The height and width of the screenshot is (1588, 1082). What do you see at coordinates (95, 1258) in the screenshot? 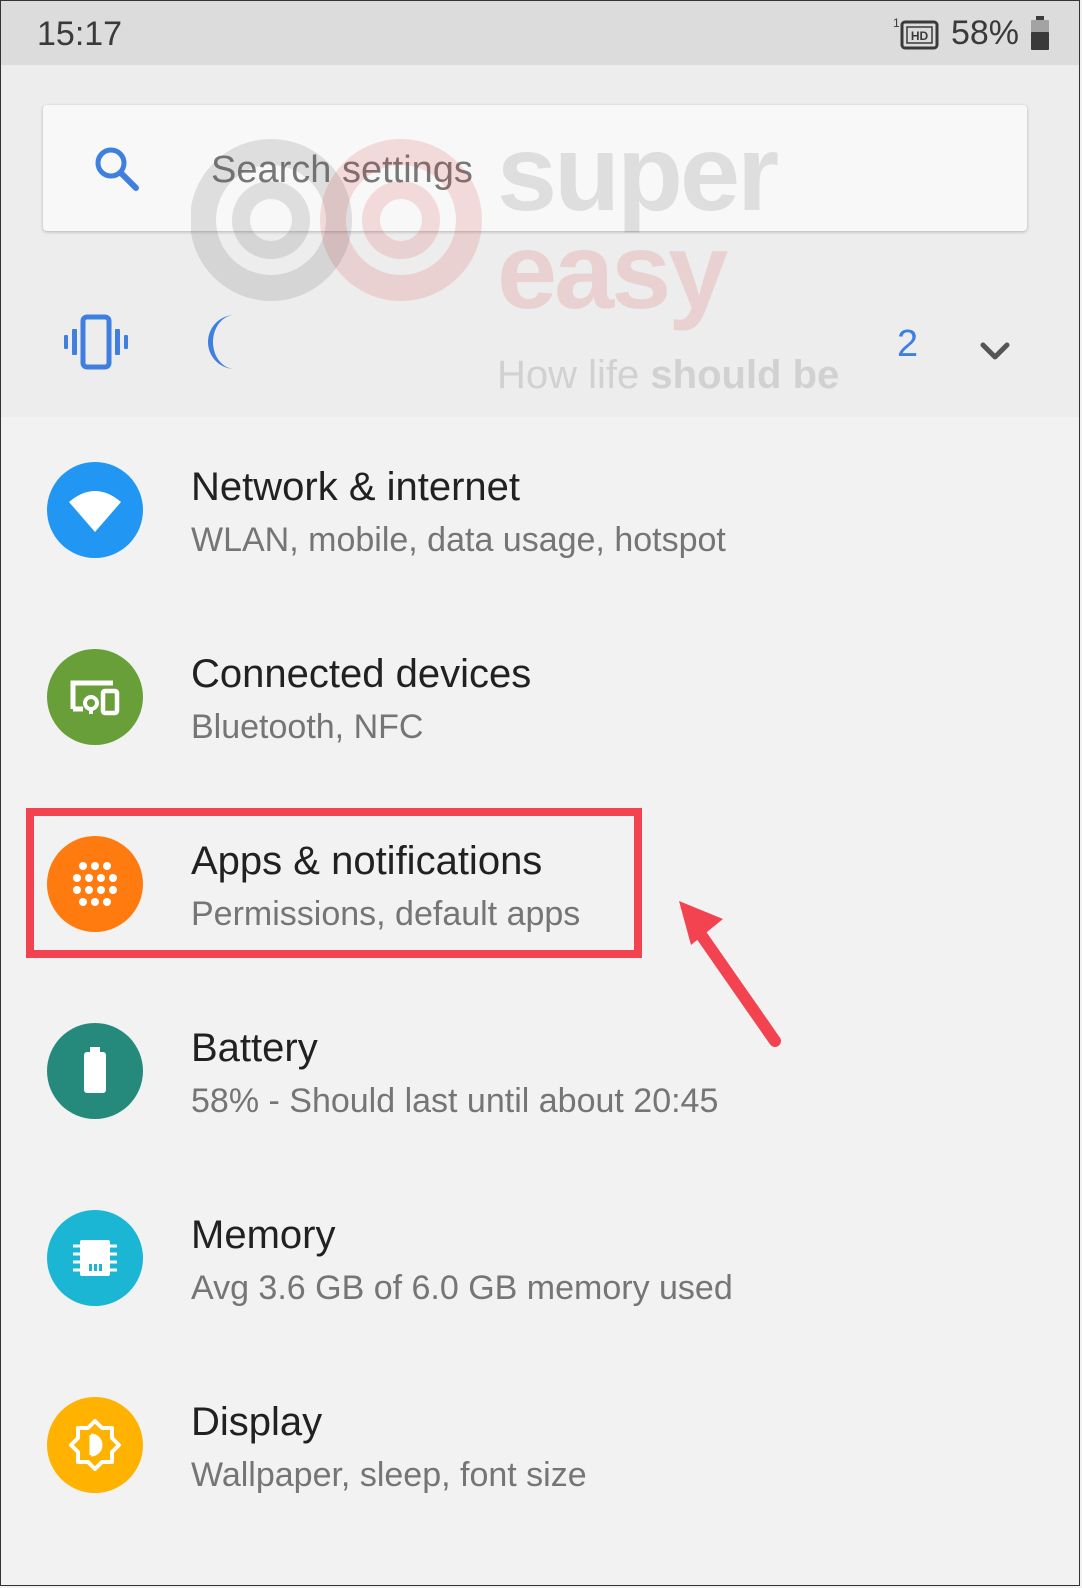
I see `memory-chip-icon` at bounding box center [95, 1258].